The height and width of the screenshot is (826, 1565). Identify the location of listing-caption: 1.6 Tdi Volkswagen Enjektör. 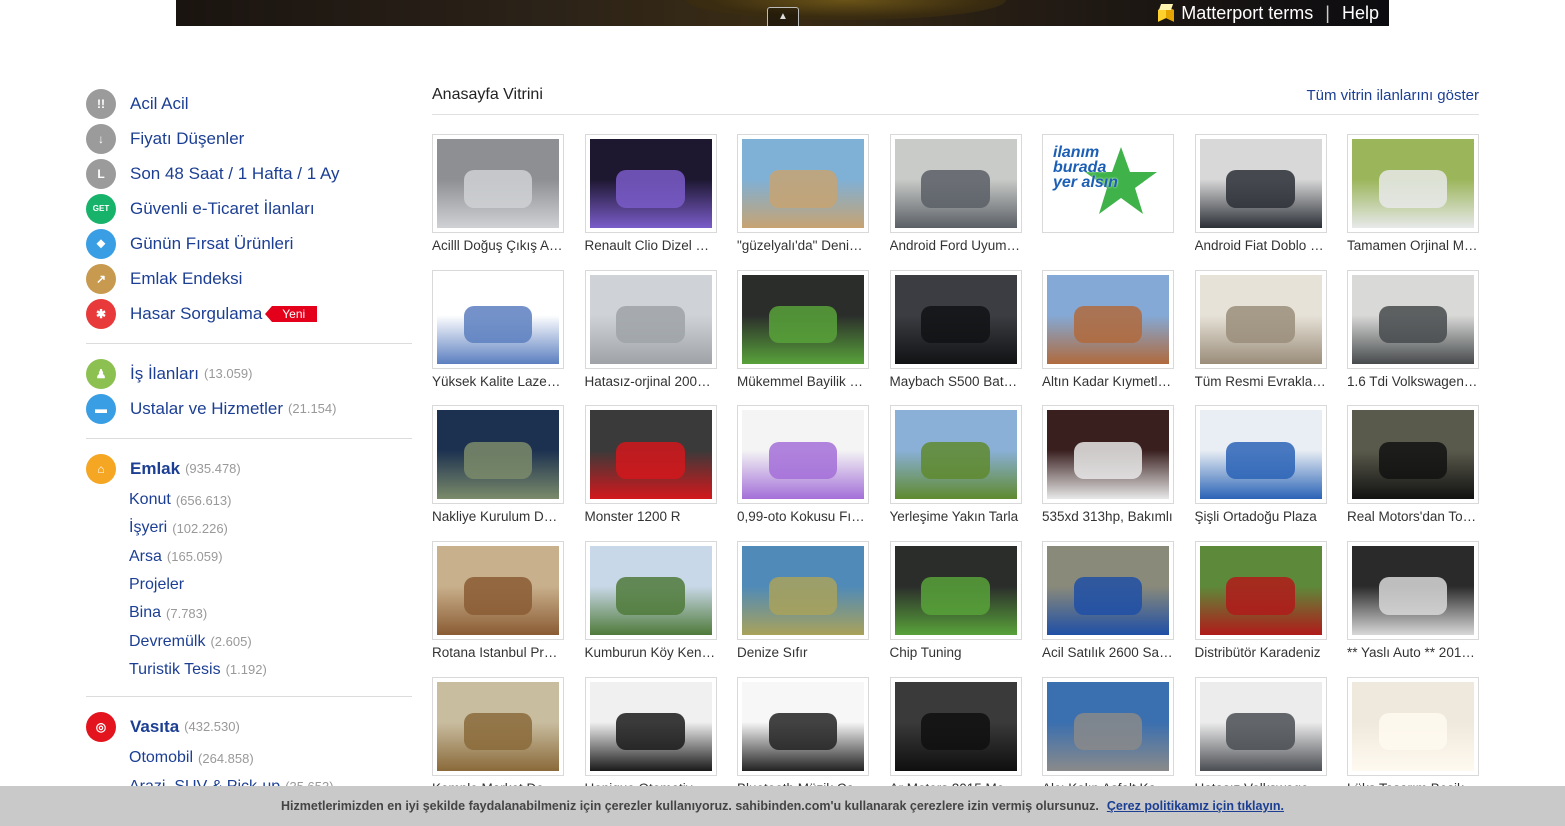
(1413, 381).